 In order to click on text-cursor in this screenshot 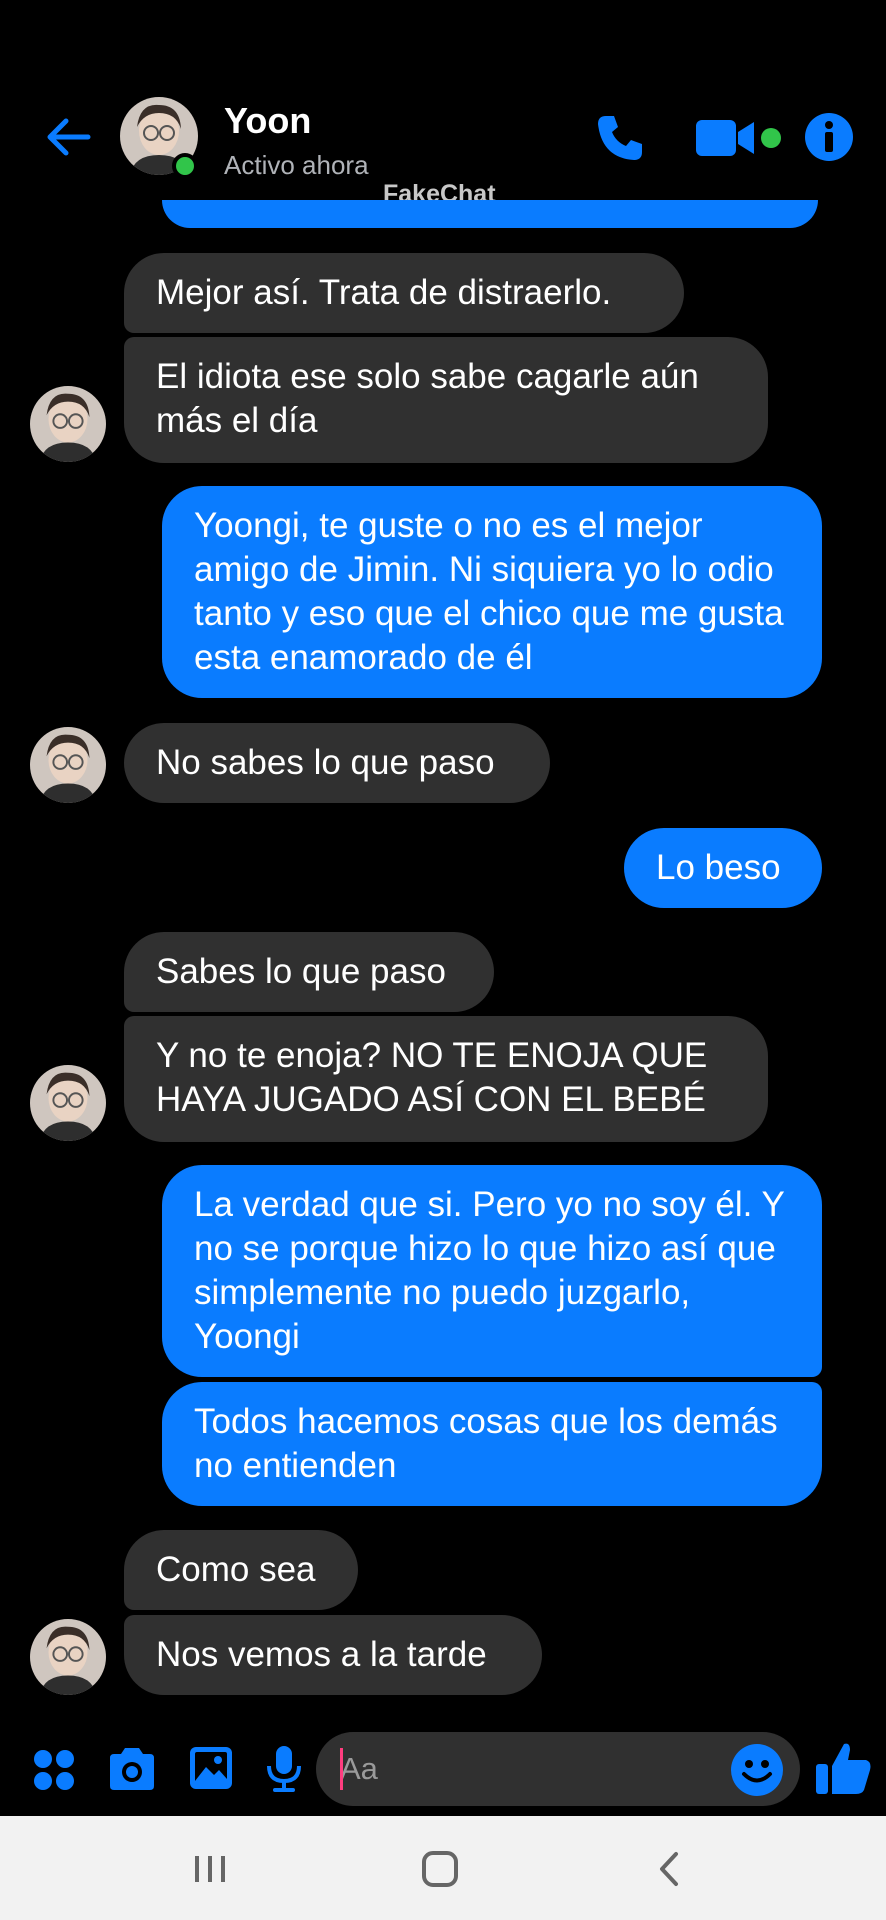, I will do `click(341, 1769)`.